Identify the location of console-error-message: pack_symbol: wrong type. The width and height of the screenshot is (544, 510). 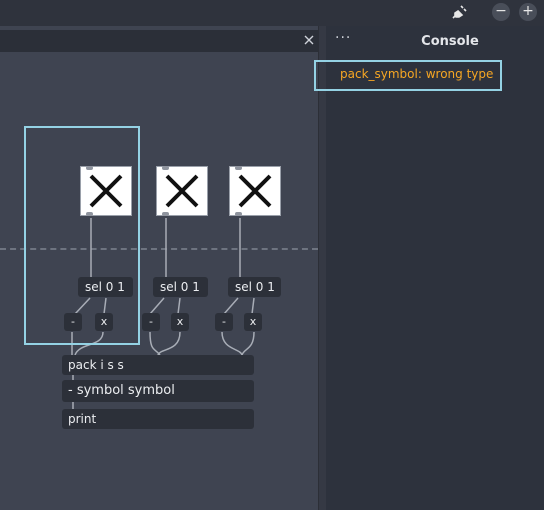
(416, 74).